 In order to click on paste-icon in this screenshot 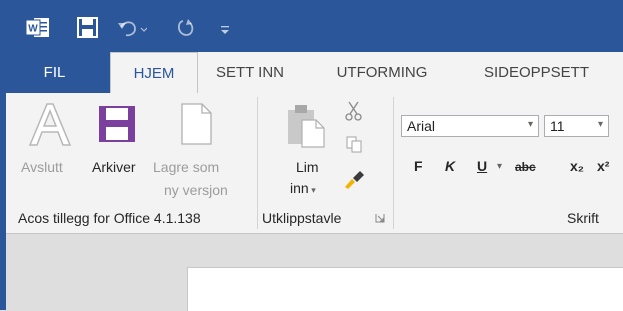, I will do `click(307, 125)`.